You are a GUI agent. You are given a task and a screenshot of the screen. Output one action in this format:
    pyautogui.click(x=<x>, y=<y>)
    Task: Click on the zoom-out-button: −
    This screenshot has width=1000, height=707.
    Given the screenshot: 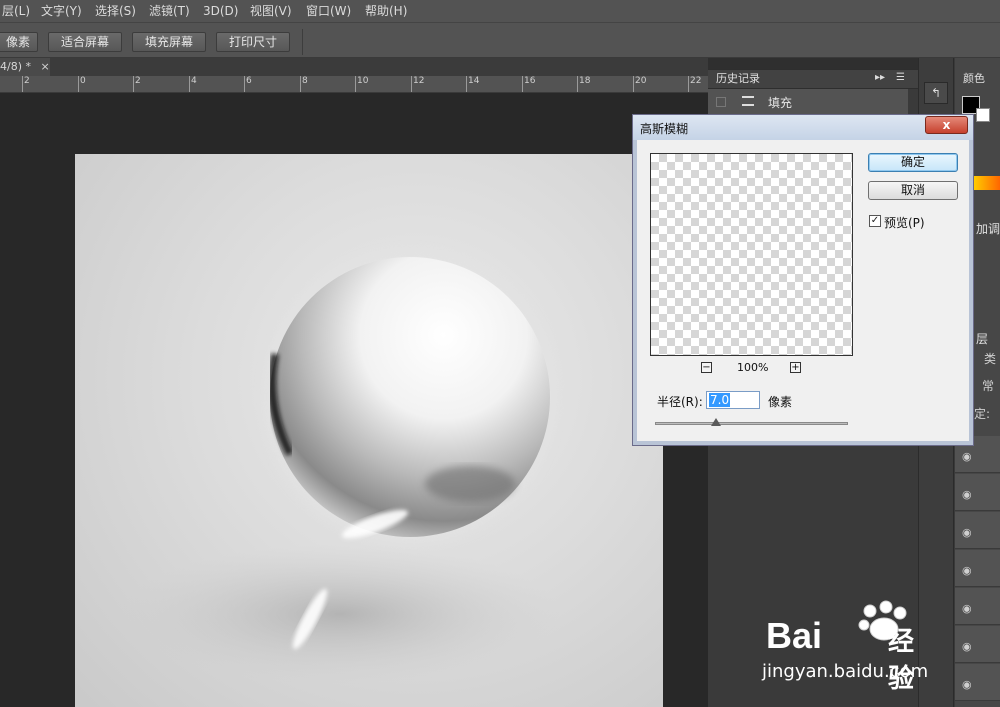 What is the action you would take?
    pyautogui.click(x=706, y=367)
    